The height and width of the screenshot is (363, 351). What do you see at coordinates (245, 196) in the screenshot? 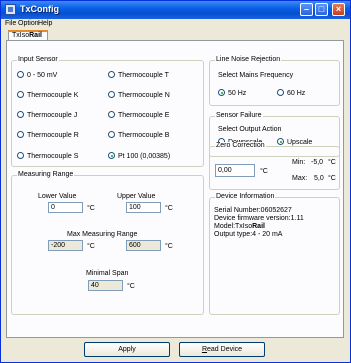
I see `device-info-title: Device Information` at bounding box center [245, 196].